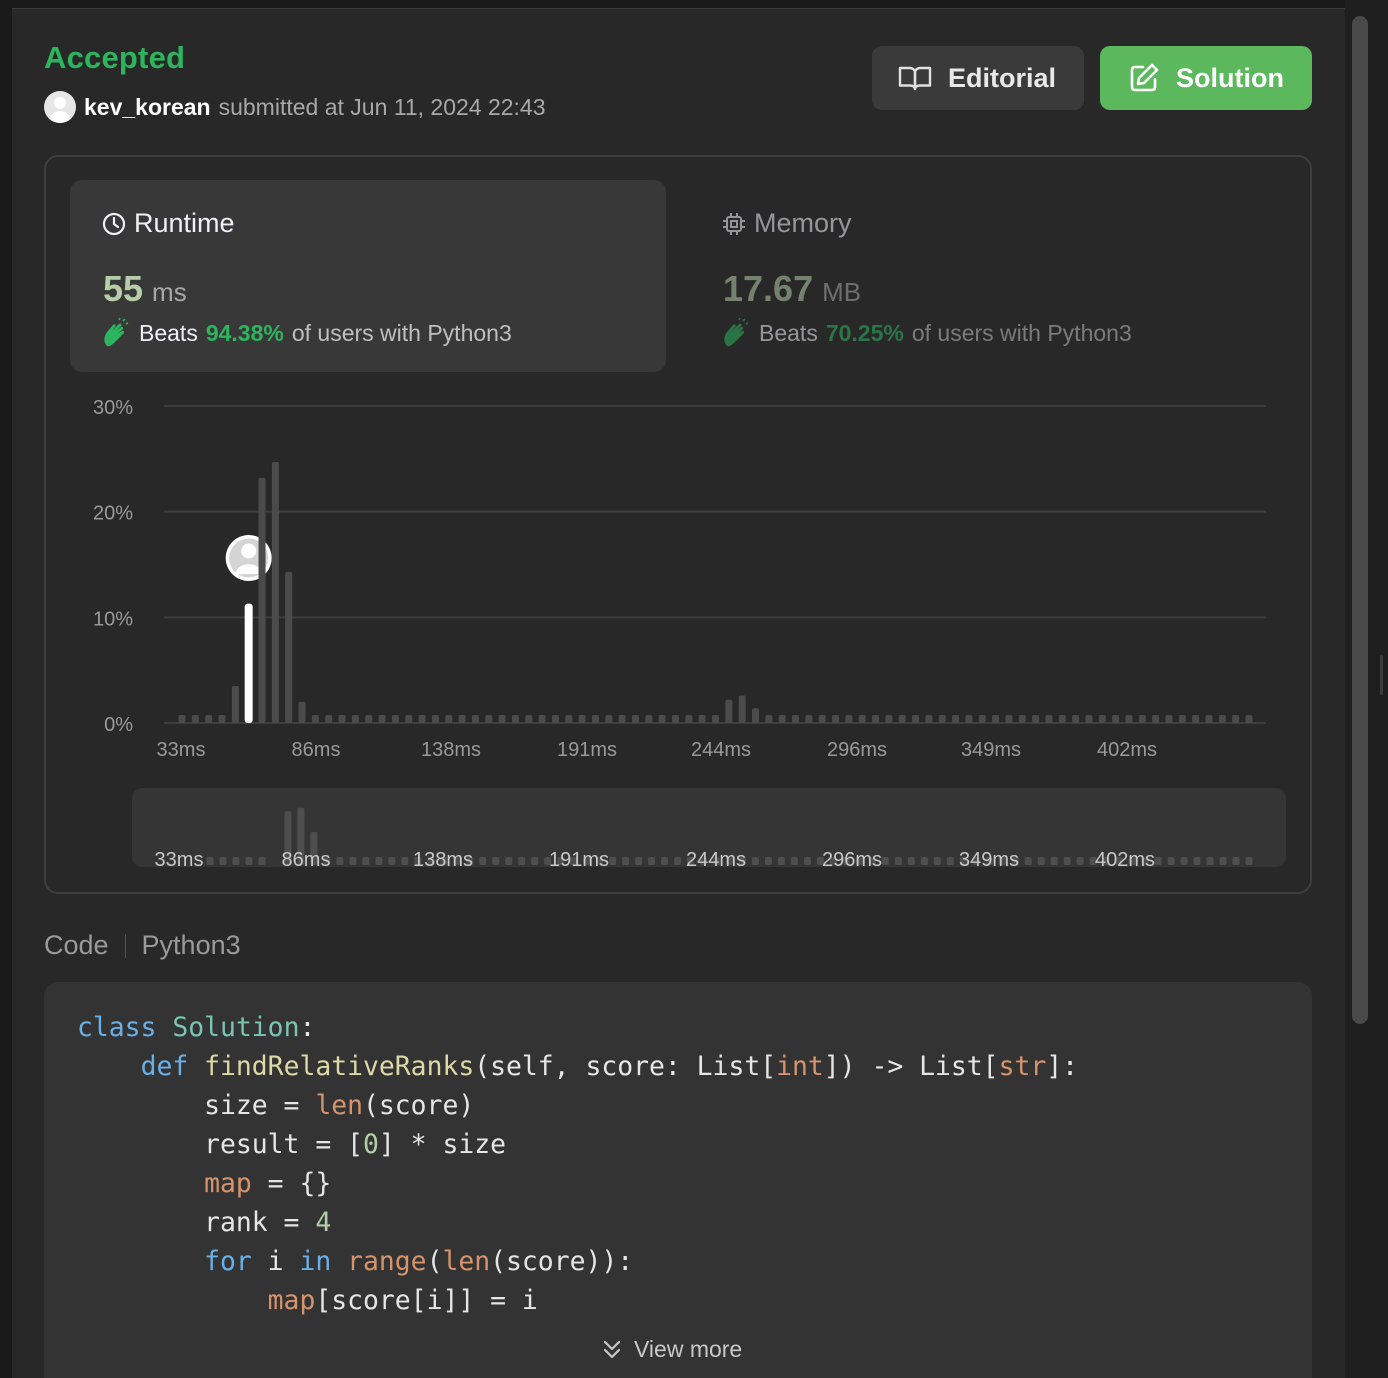 This screenshot has width=1388, height=1378. I want to click on editorial-label: Editorial, so click(1002, 77).